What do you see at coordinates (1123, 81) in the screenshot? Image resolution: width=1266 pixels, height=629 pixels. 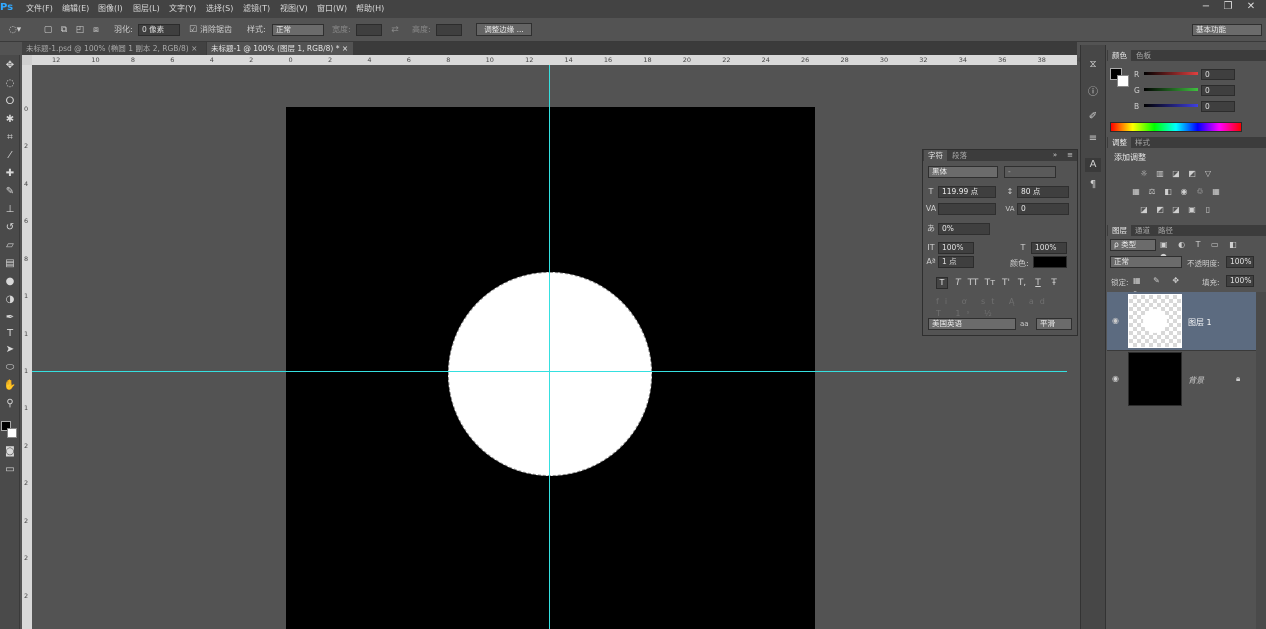 I see `background-color-chip` at bounding box center [1123, 81].